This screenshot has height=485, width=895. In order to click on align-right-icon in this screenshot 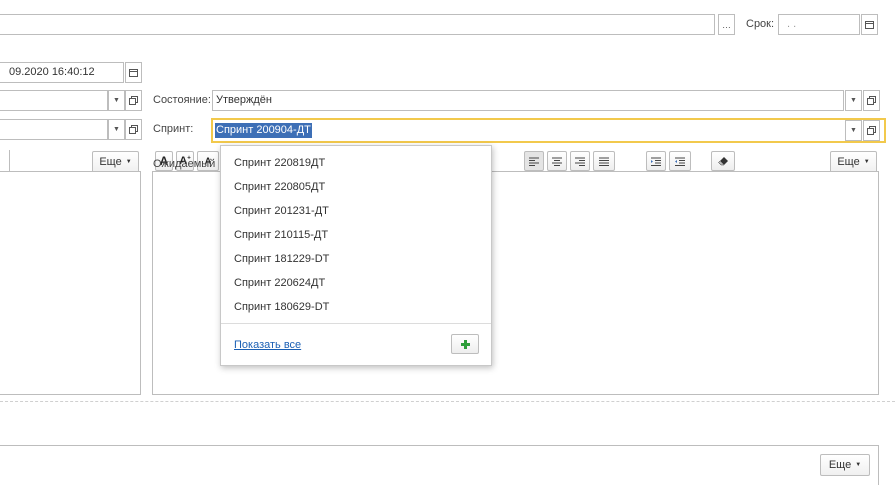, I will do `click(580, 161)`.